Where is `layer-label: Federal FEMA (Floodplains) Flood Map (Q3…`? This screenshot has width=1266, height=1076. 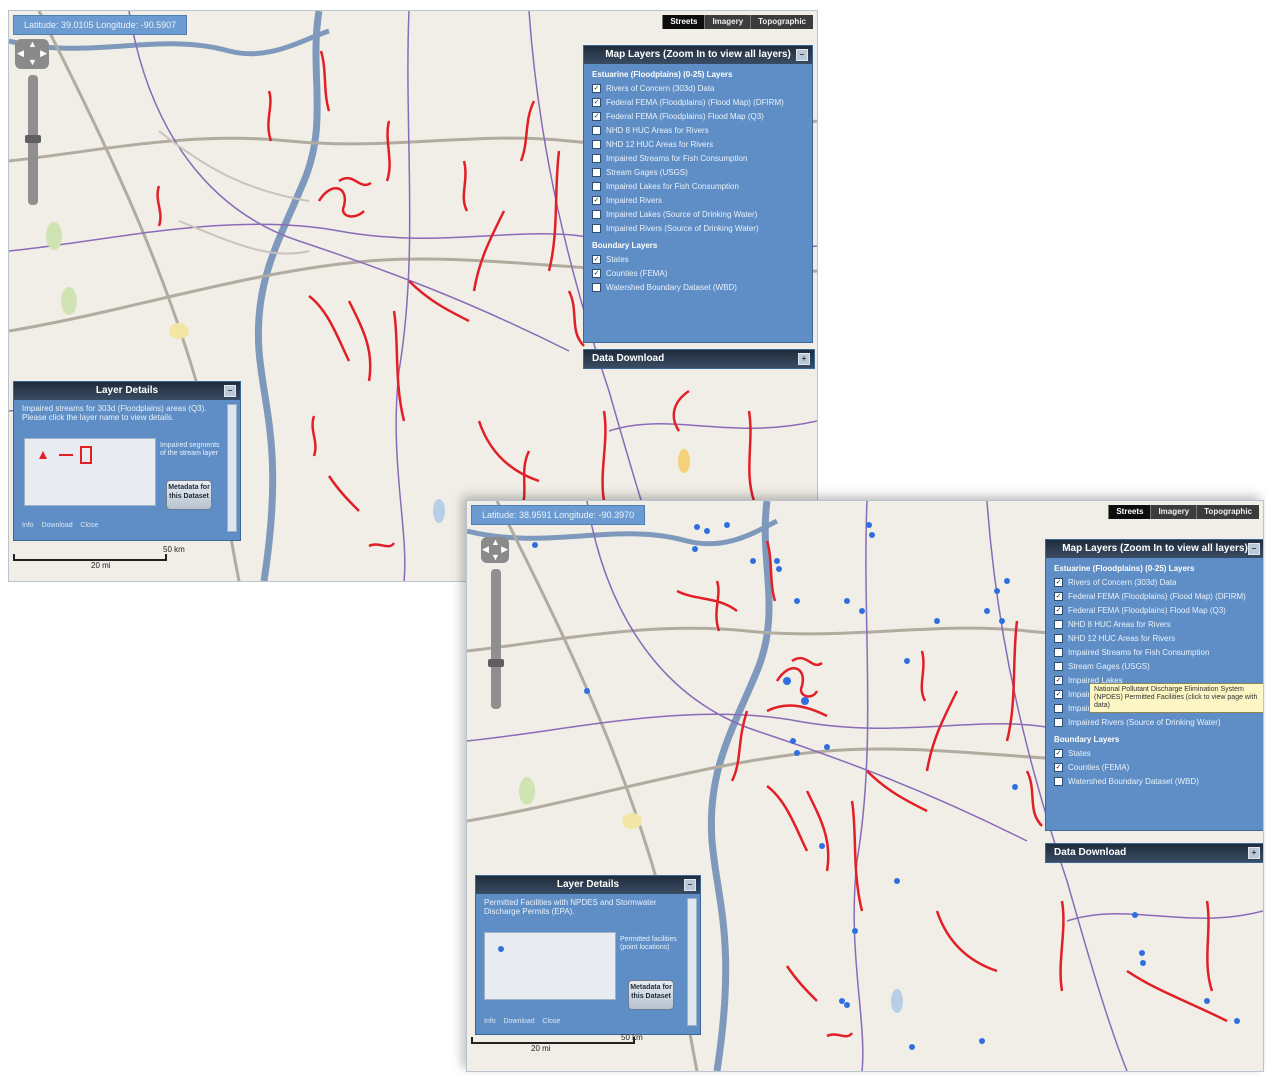 layer-label: Federal FEMA (Floodplains) Flood Map (Q3… is located at coordinates (1147, 610).